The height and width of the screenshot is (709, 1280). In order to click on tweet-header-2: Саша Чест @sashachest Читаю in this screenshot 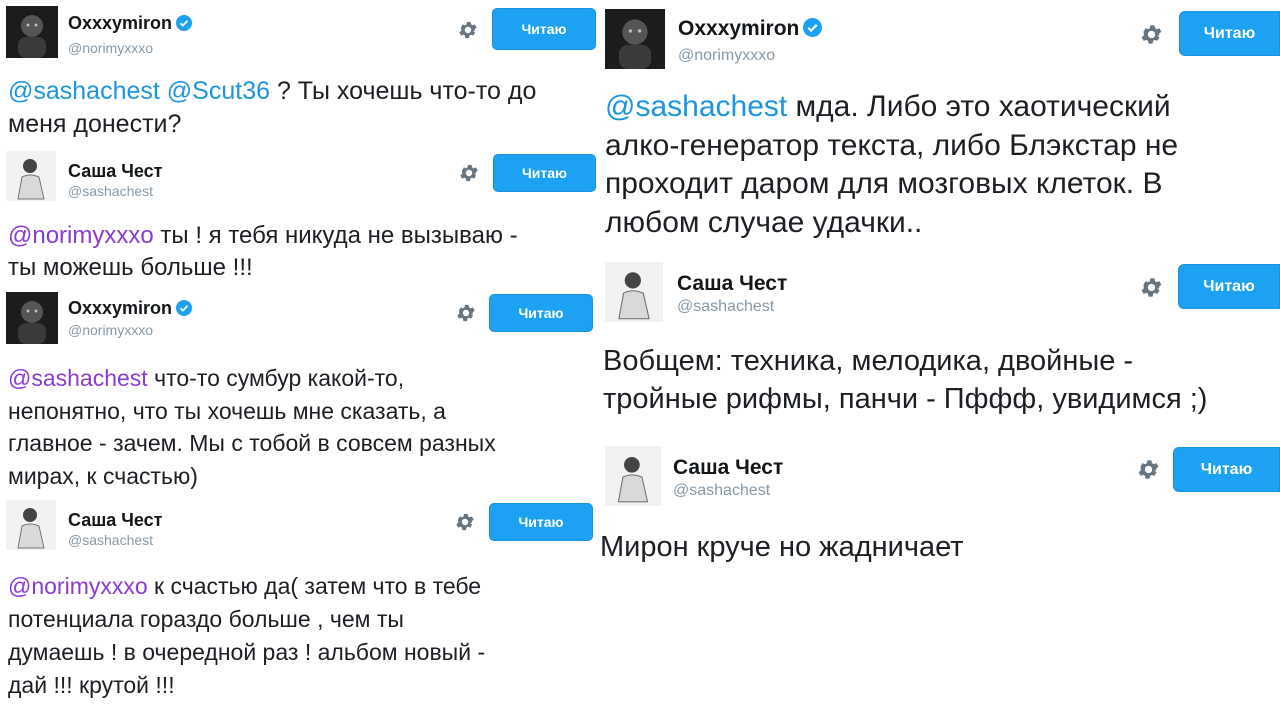, I will do `click(301, 179)`.